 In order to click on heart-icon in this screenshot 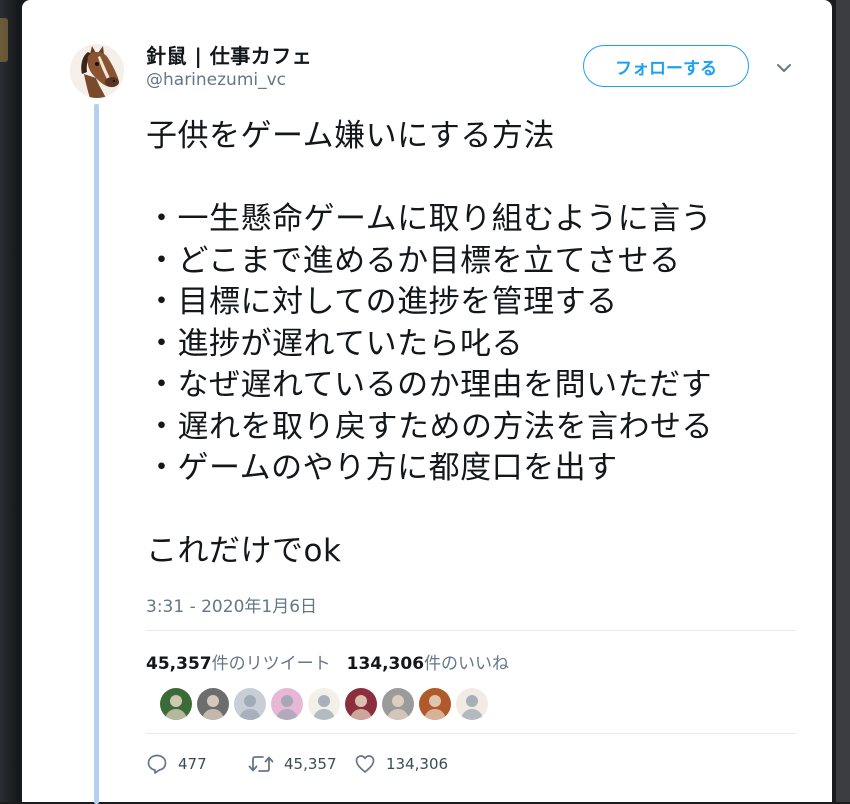, I will do `click(365, 764)`.